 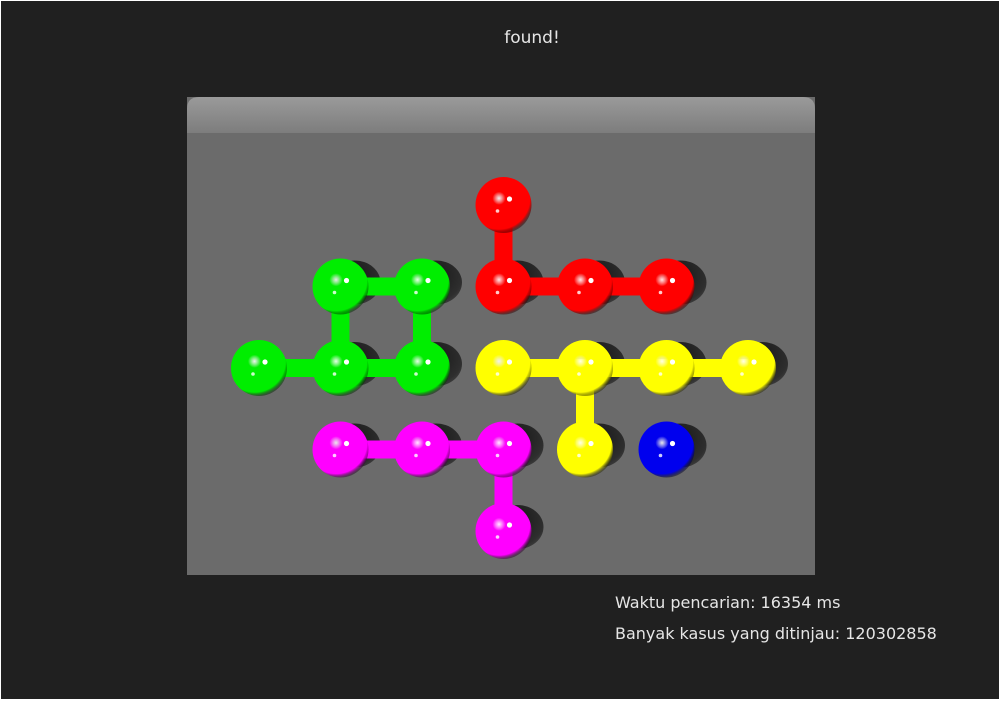 I want to click on cases-checked-label: Banyak kasus yang ditinjau: 120302858, so click(x=776, y=633).